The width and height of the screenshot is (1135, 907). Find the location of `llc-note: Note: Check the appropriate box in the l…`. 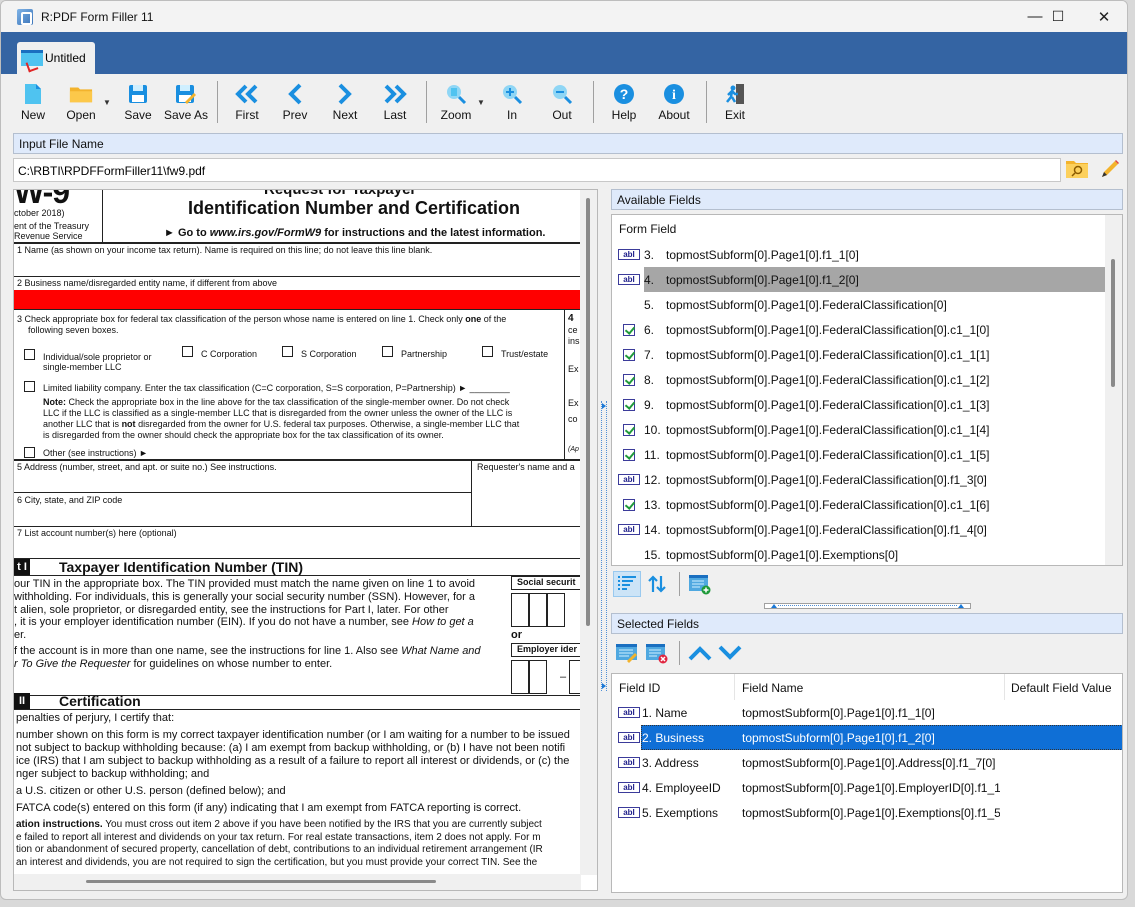

llc-note: Note: Check the appropriate box in the l… is located at coordinates (281, 418).